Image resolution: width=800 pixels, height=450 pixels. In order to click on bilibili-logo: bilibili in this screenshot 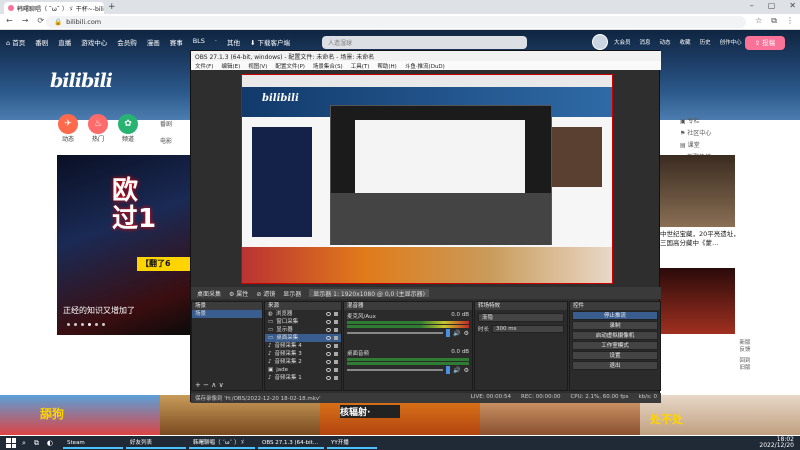, I will do `click(81, 81)`.